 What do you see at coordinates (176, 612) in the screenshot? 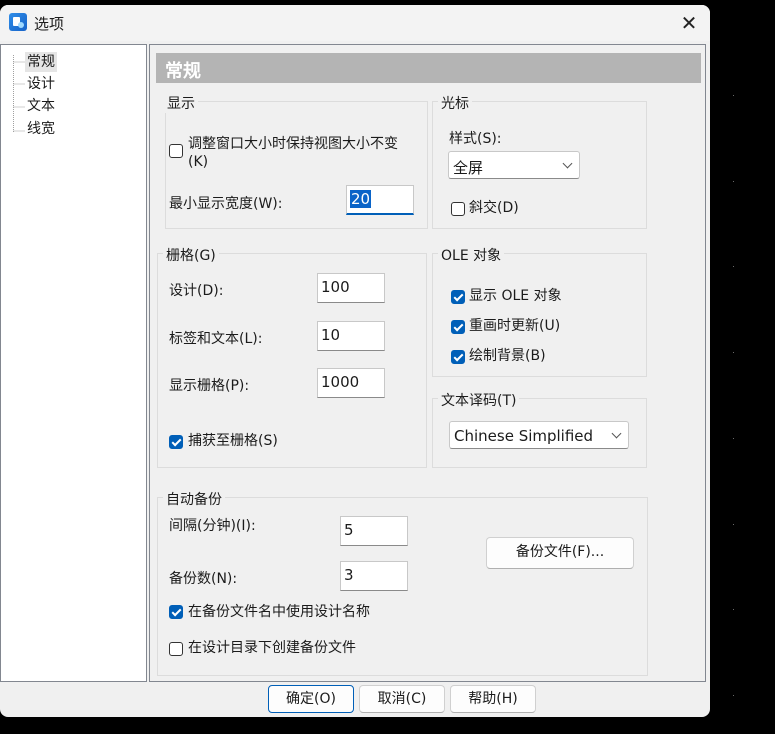
I see `use-design-name-checkbox` at bounding box center [176, 612].